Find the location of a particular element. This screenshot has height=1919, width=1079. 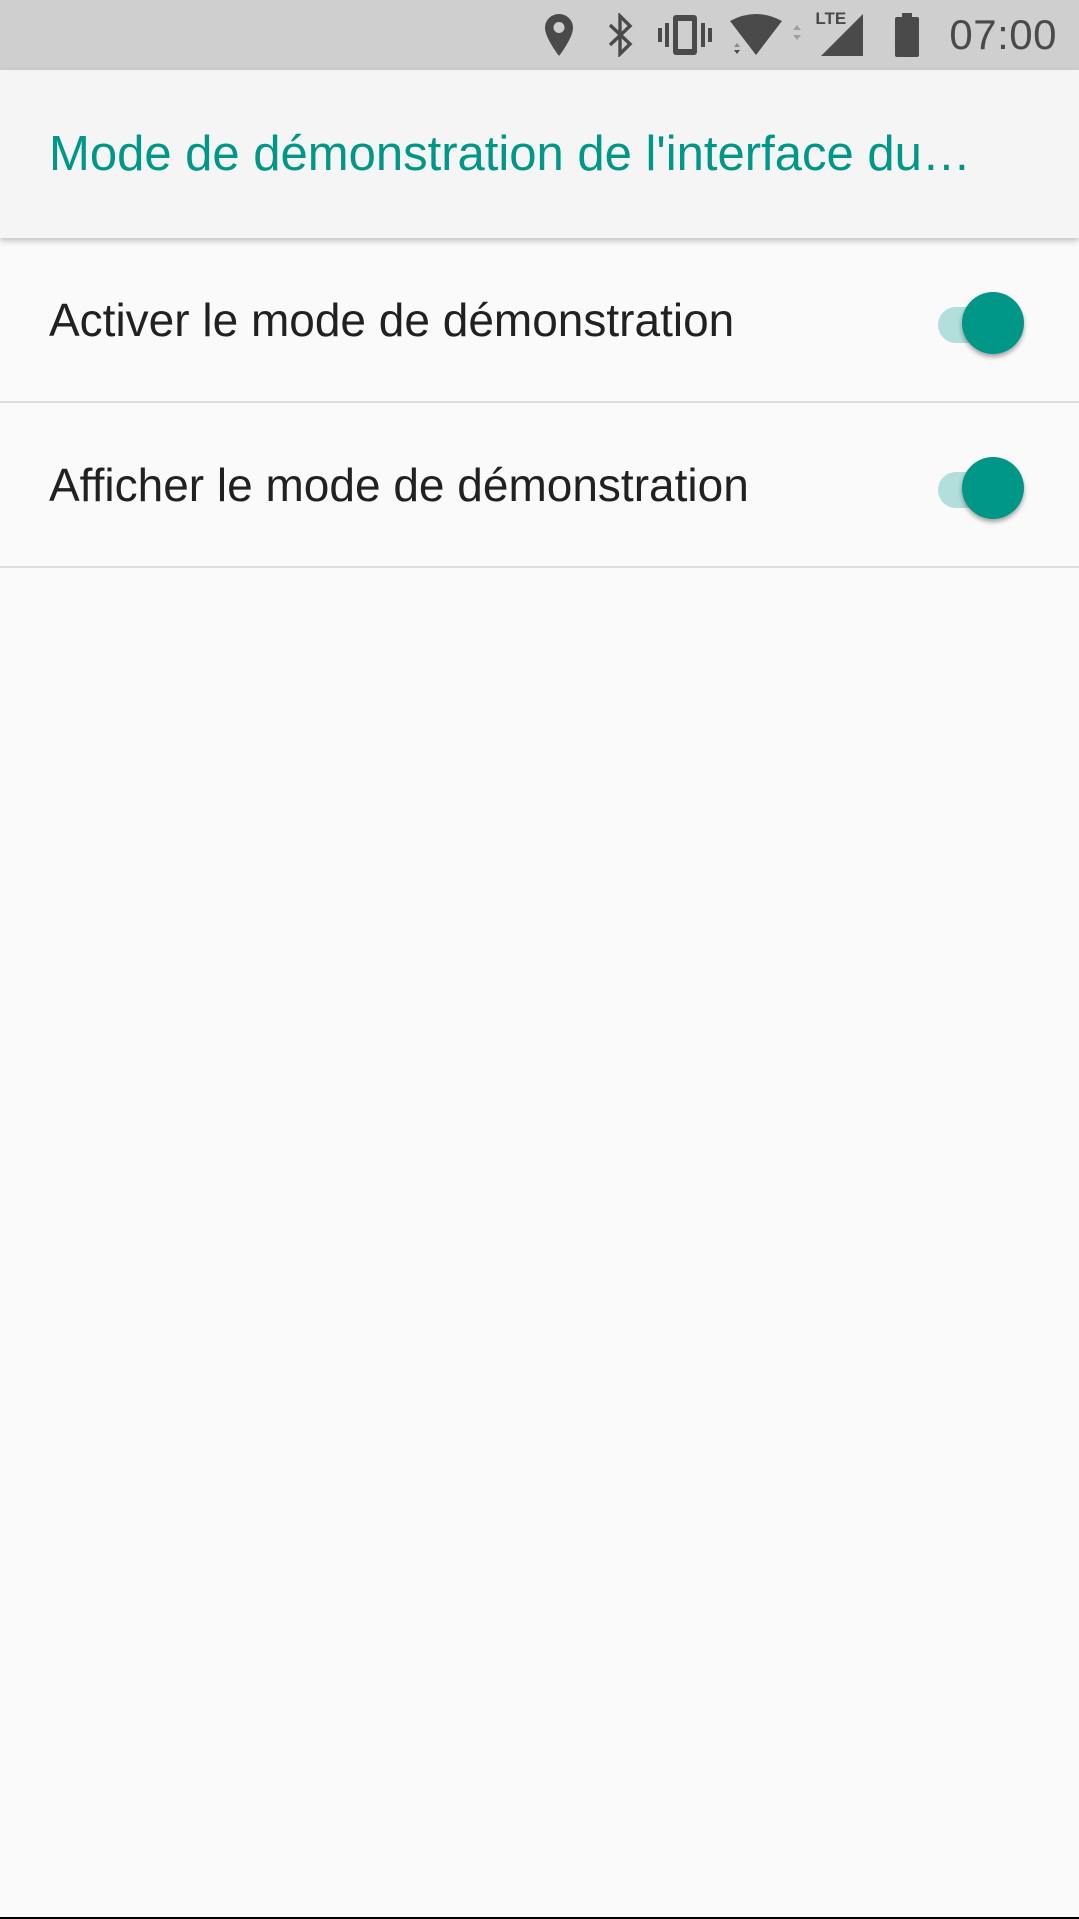

status-time: 07:00 is located at coordinates (1003, 34).